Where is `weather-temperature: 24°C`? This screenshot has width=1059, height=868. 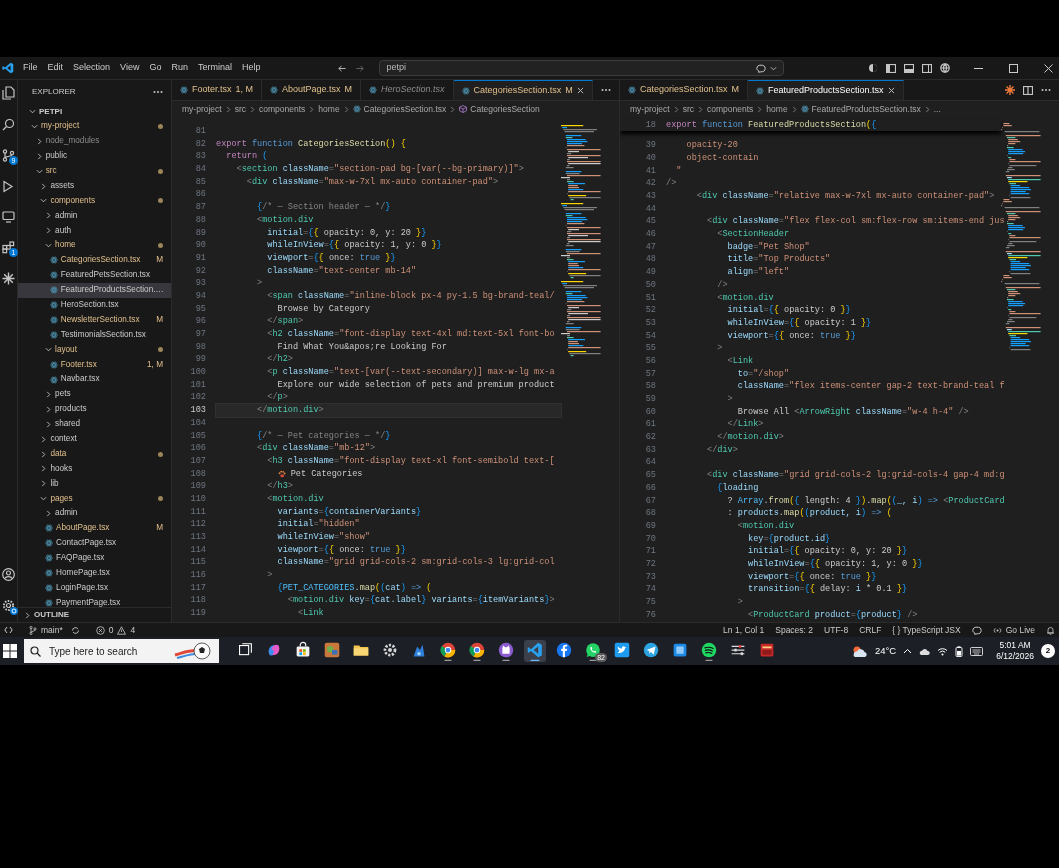 weather-temperature: 24°C is located at coordinates (885, 651).